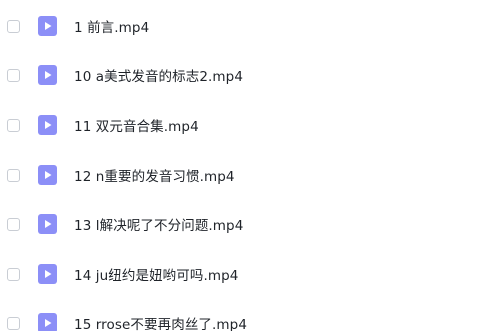 Image resolution: width=479 pixels, height=331 pixels. I want to click on file-name: 12 n重要的发音习惯.mp4, so click(154, 175).